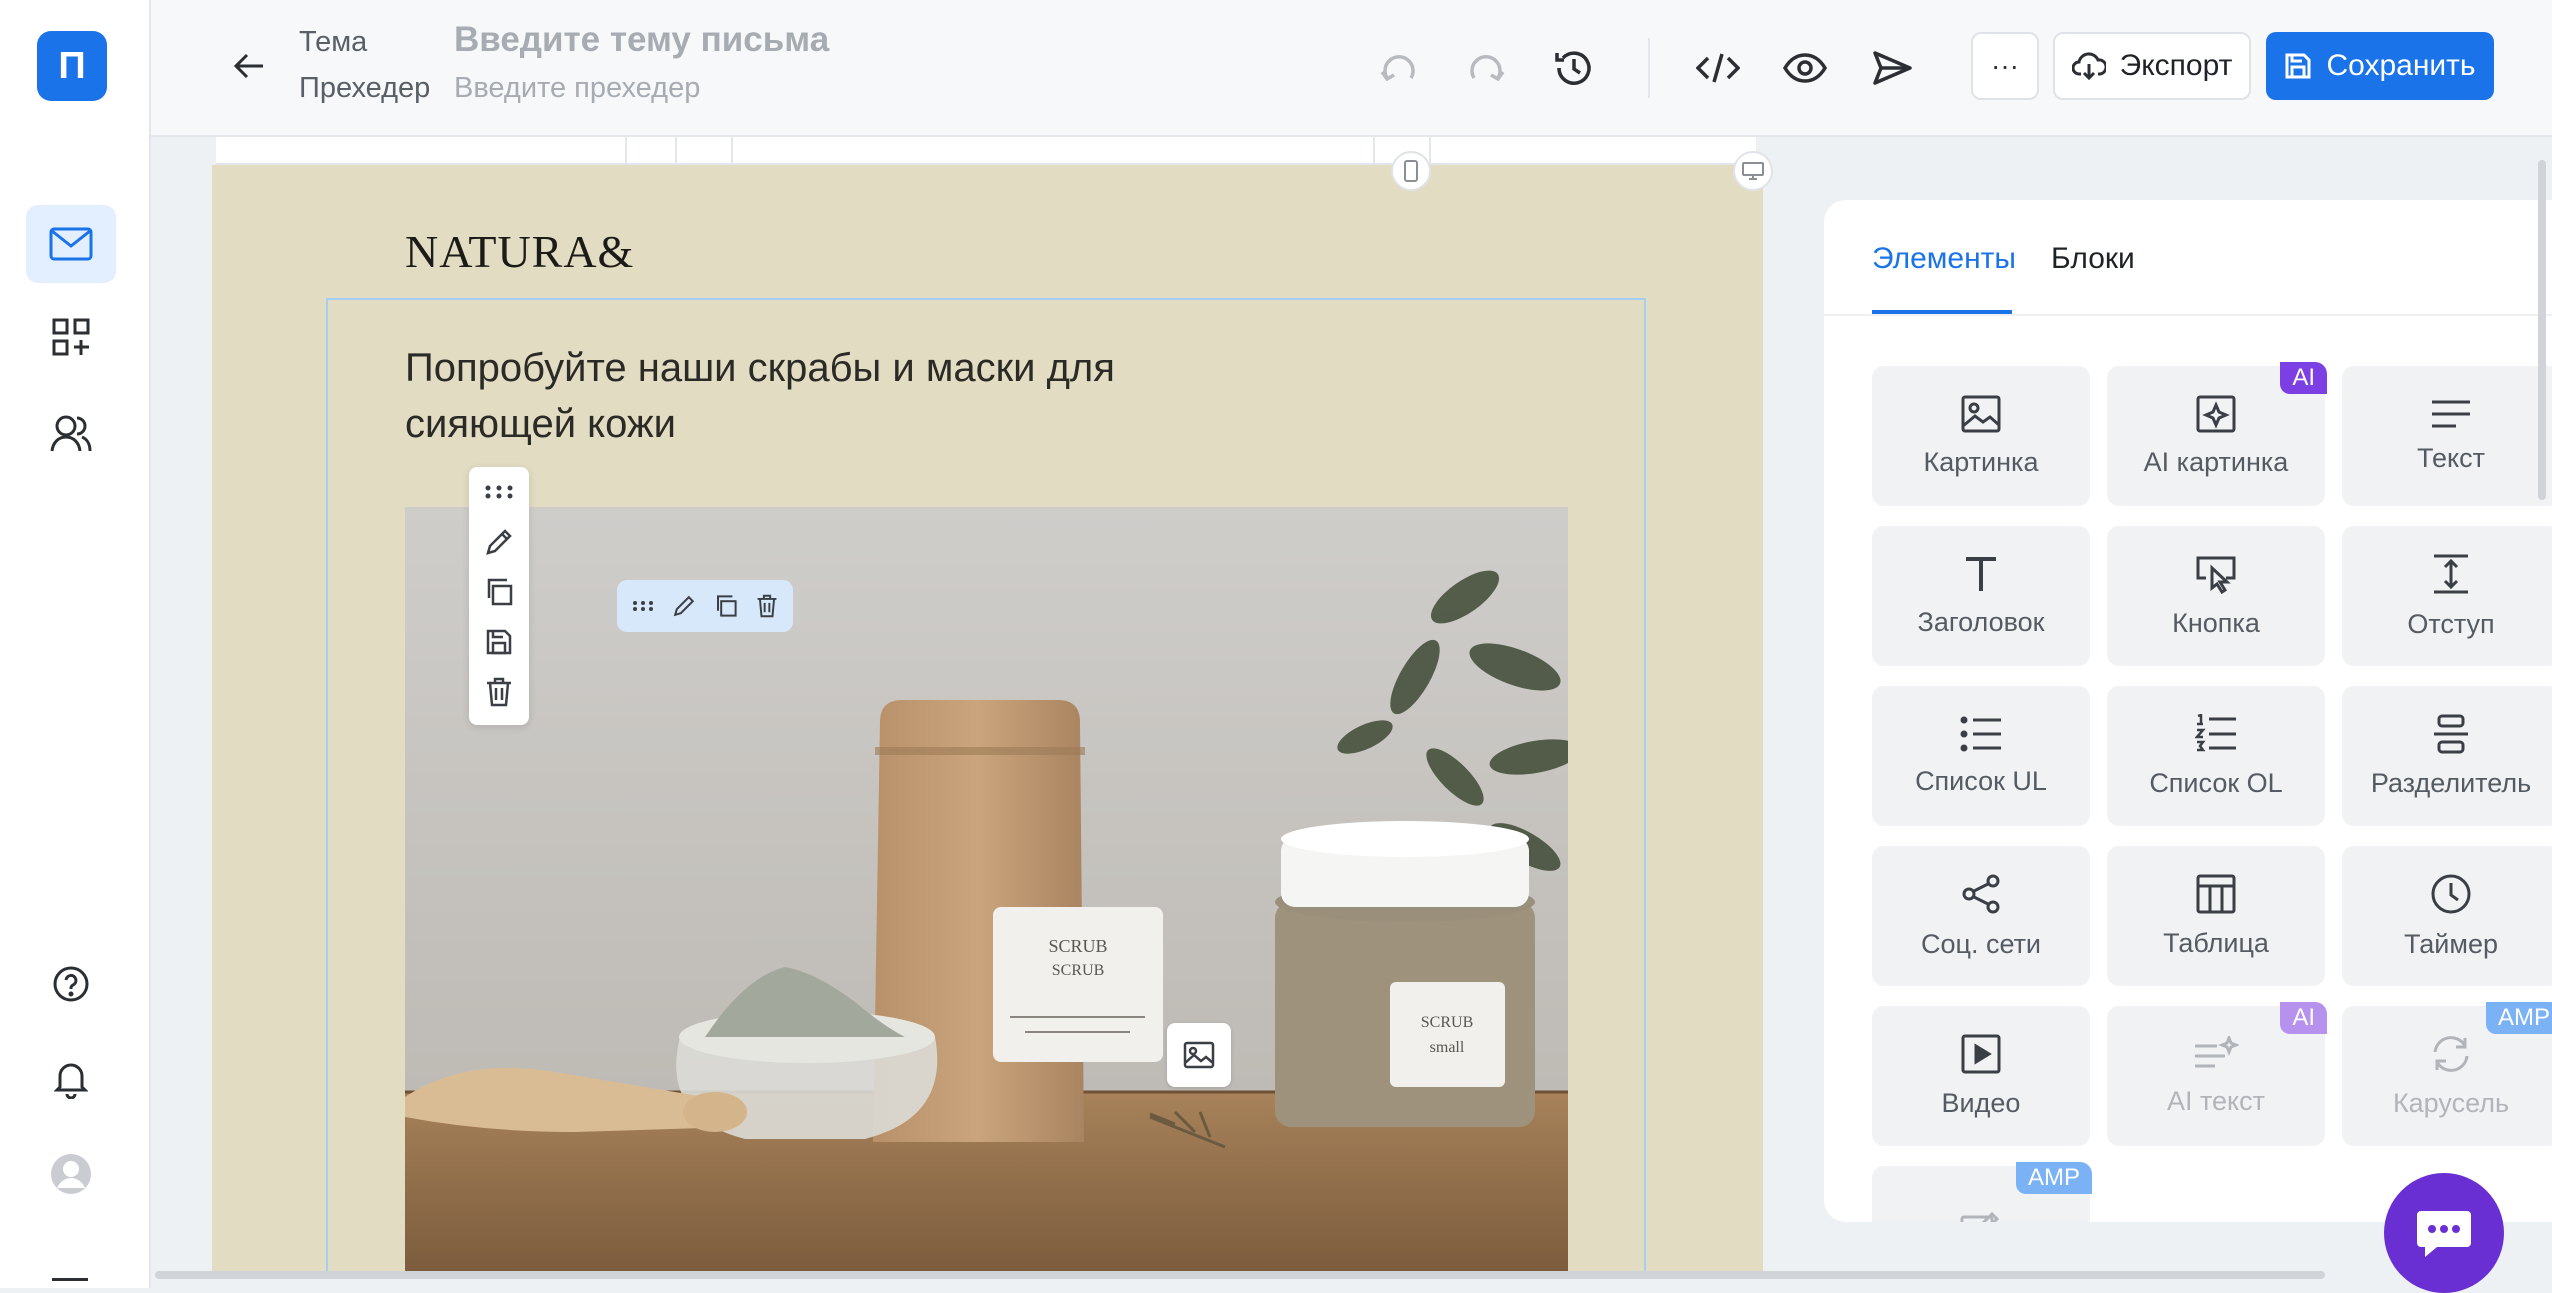 This screenshot has height=1293, width=2552. What do you see at coordinates (71, 433) in the screenshot?
I see `sidebar-item-contacts` at bounding box center [71, 433].